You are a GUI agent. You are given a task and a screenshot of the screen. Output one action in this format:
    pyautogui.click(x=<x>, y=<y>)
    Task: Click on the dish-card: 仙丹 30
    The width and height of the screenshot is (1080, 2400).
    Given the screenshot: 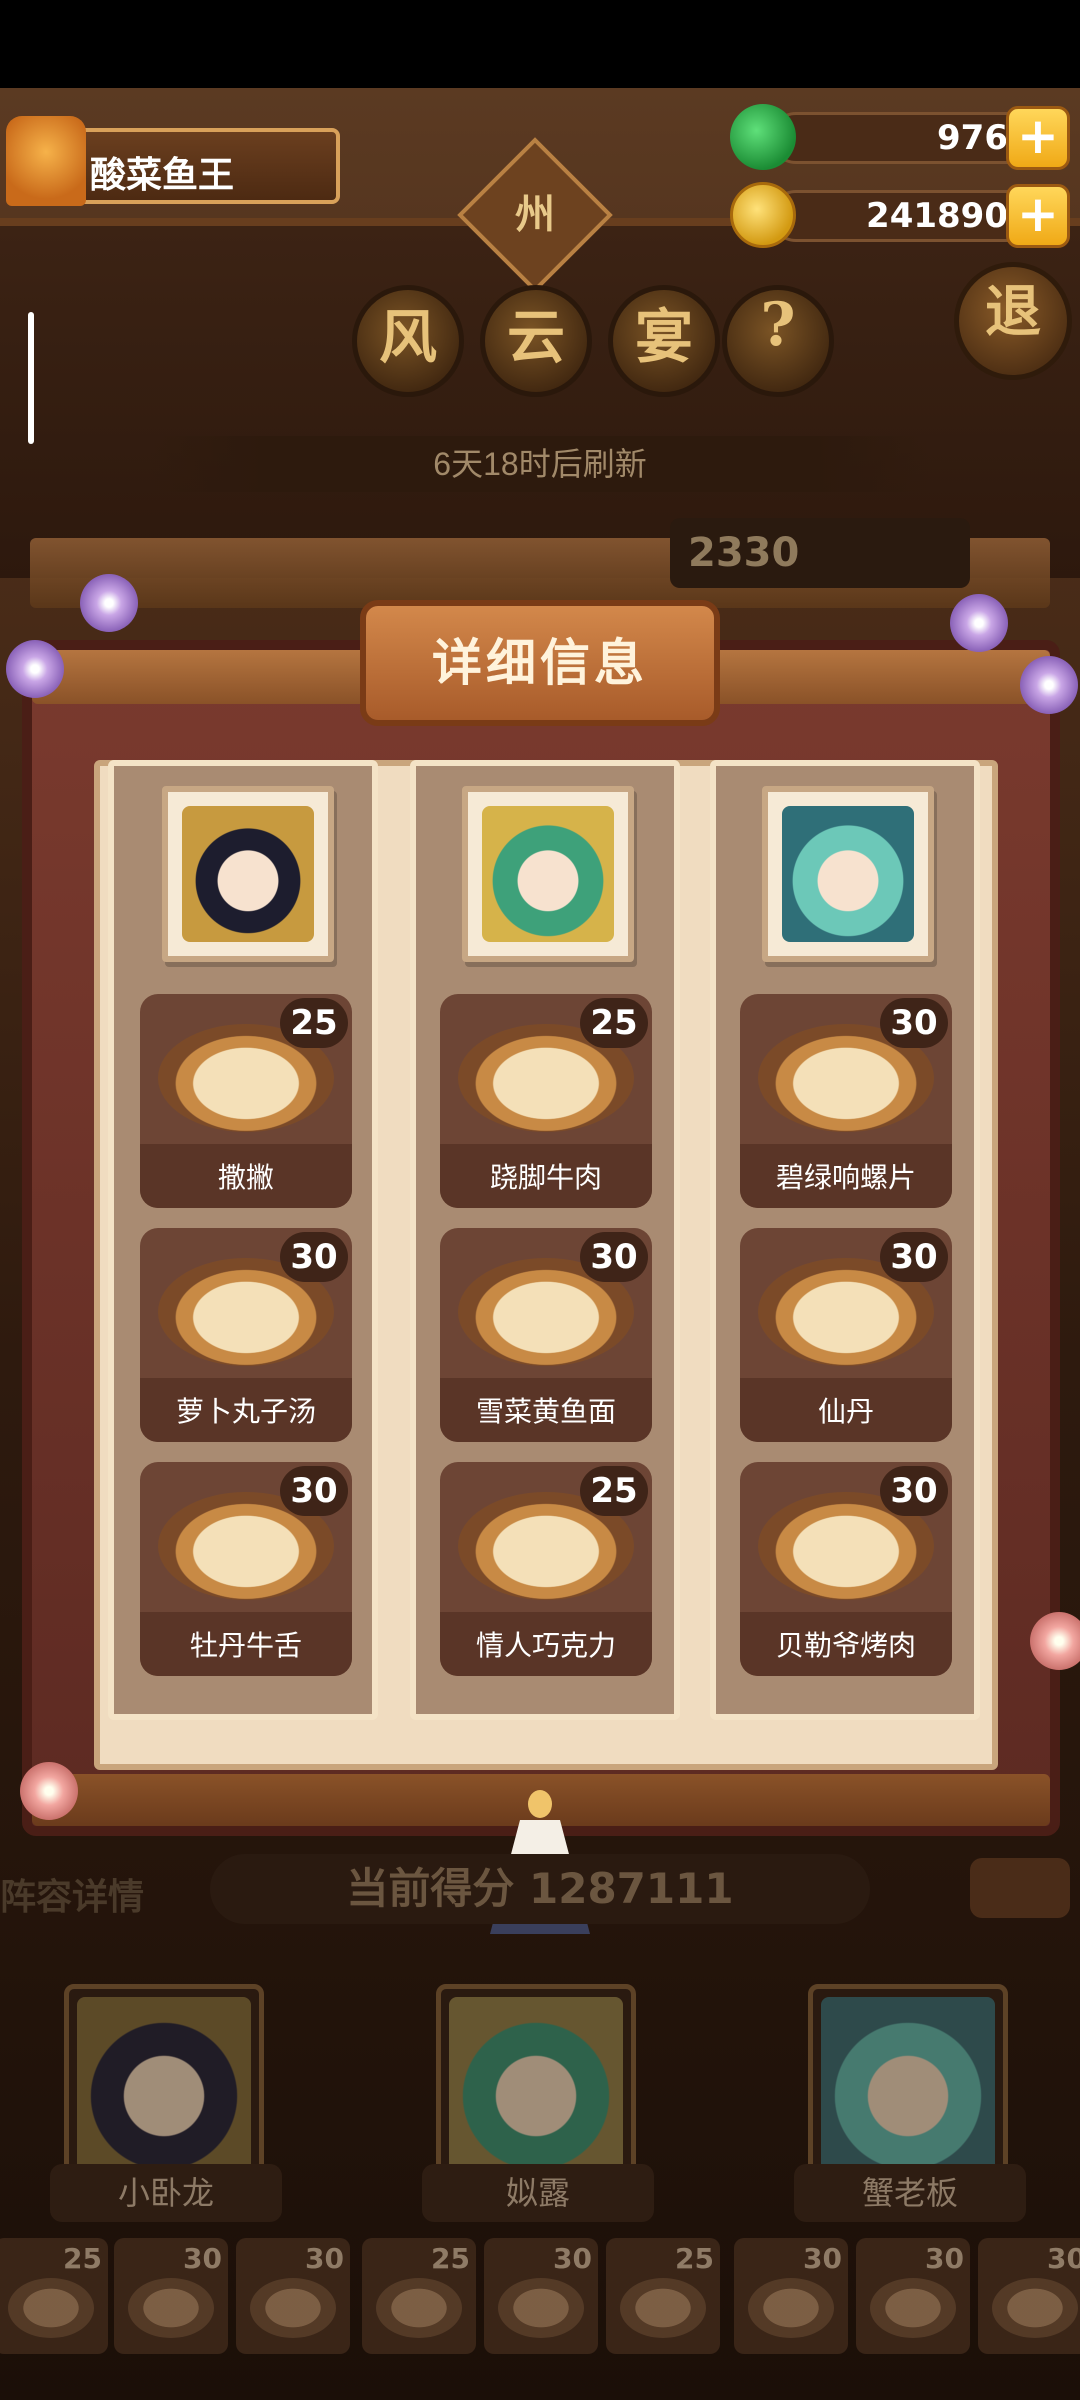 What is the action you would take?
    pyautogui.click(x=846, y=1335)
    